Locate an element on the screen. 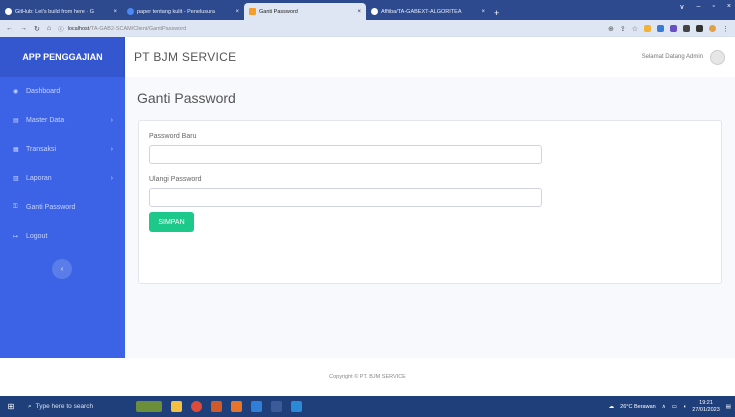  volume-icon: ◖ is located at coordinates (684, 407).